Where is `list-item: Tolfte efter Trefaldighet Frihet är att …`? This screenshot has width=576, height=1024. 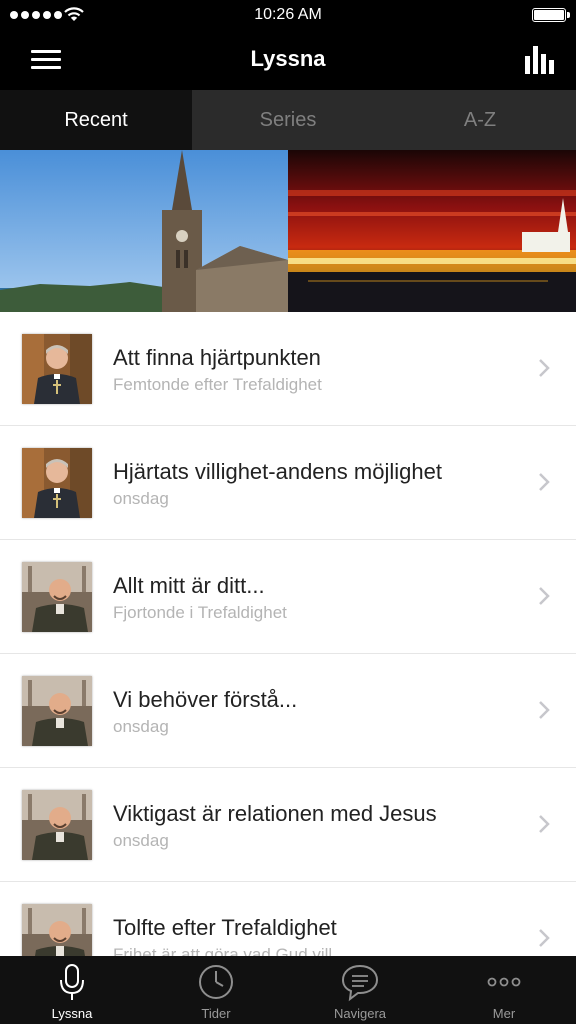
list-item: Tolfte efter Trefaldighet Frihet är att … is located at coordinates (288, 919).